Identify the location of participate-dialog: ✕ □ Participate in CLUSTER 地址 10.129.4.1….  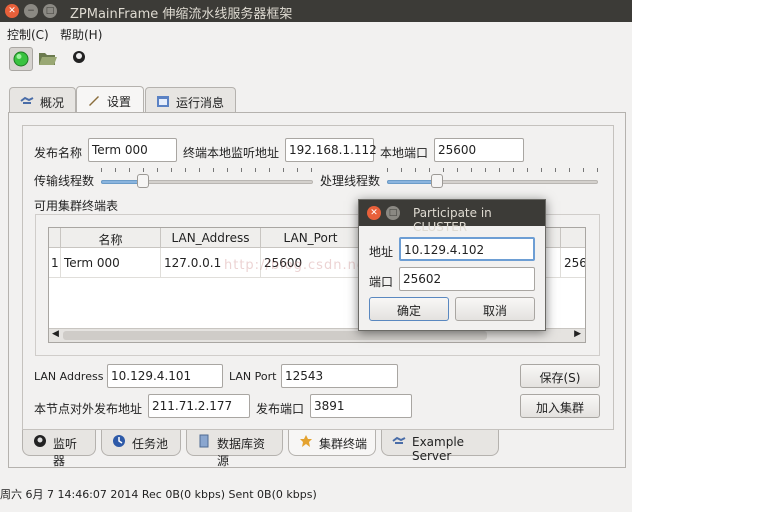
(452, 265).